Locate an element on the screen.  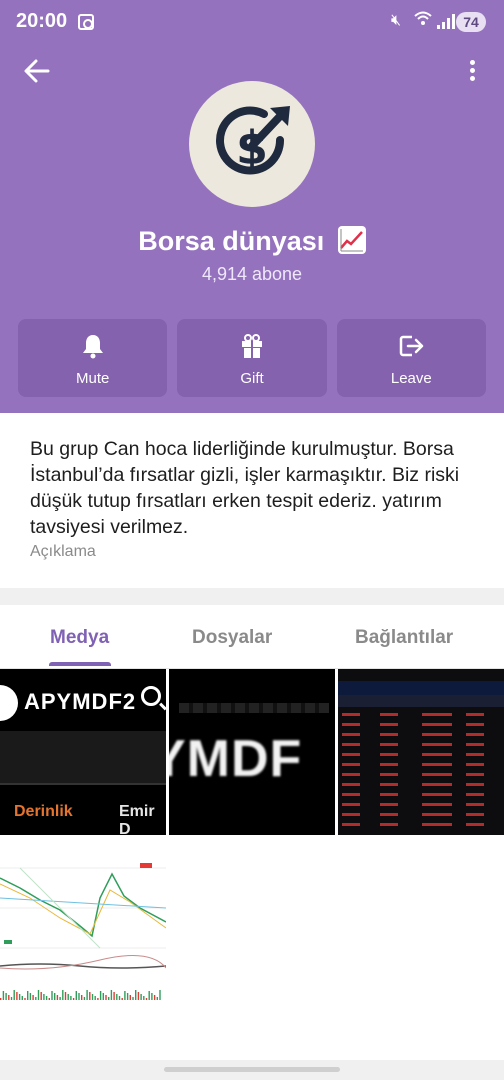
channel-title: Borsa dünyası is located at coordinates (252, 241).